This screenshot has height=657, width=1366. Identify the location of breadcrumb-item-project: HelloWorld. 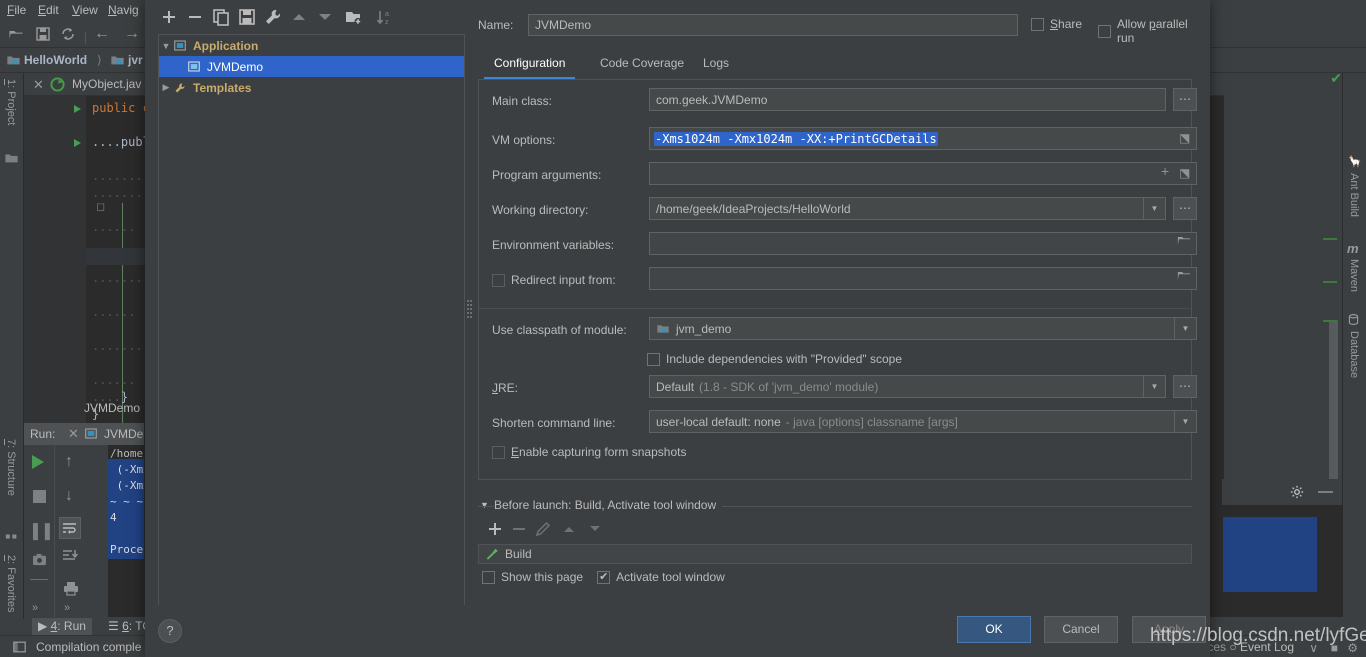
(55, 60).